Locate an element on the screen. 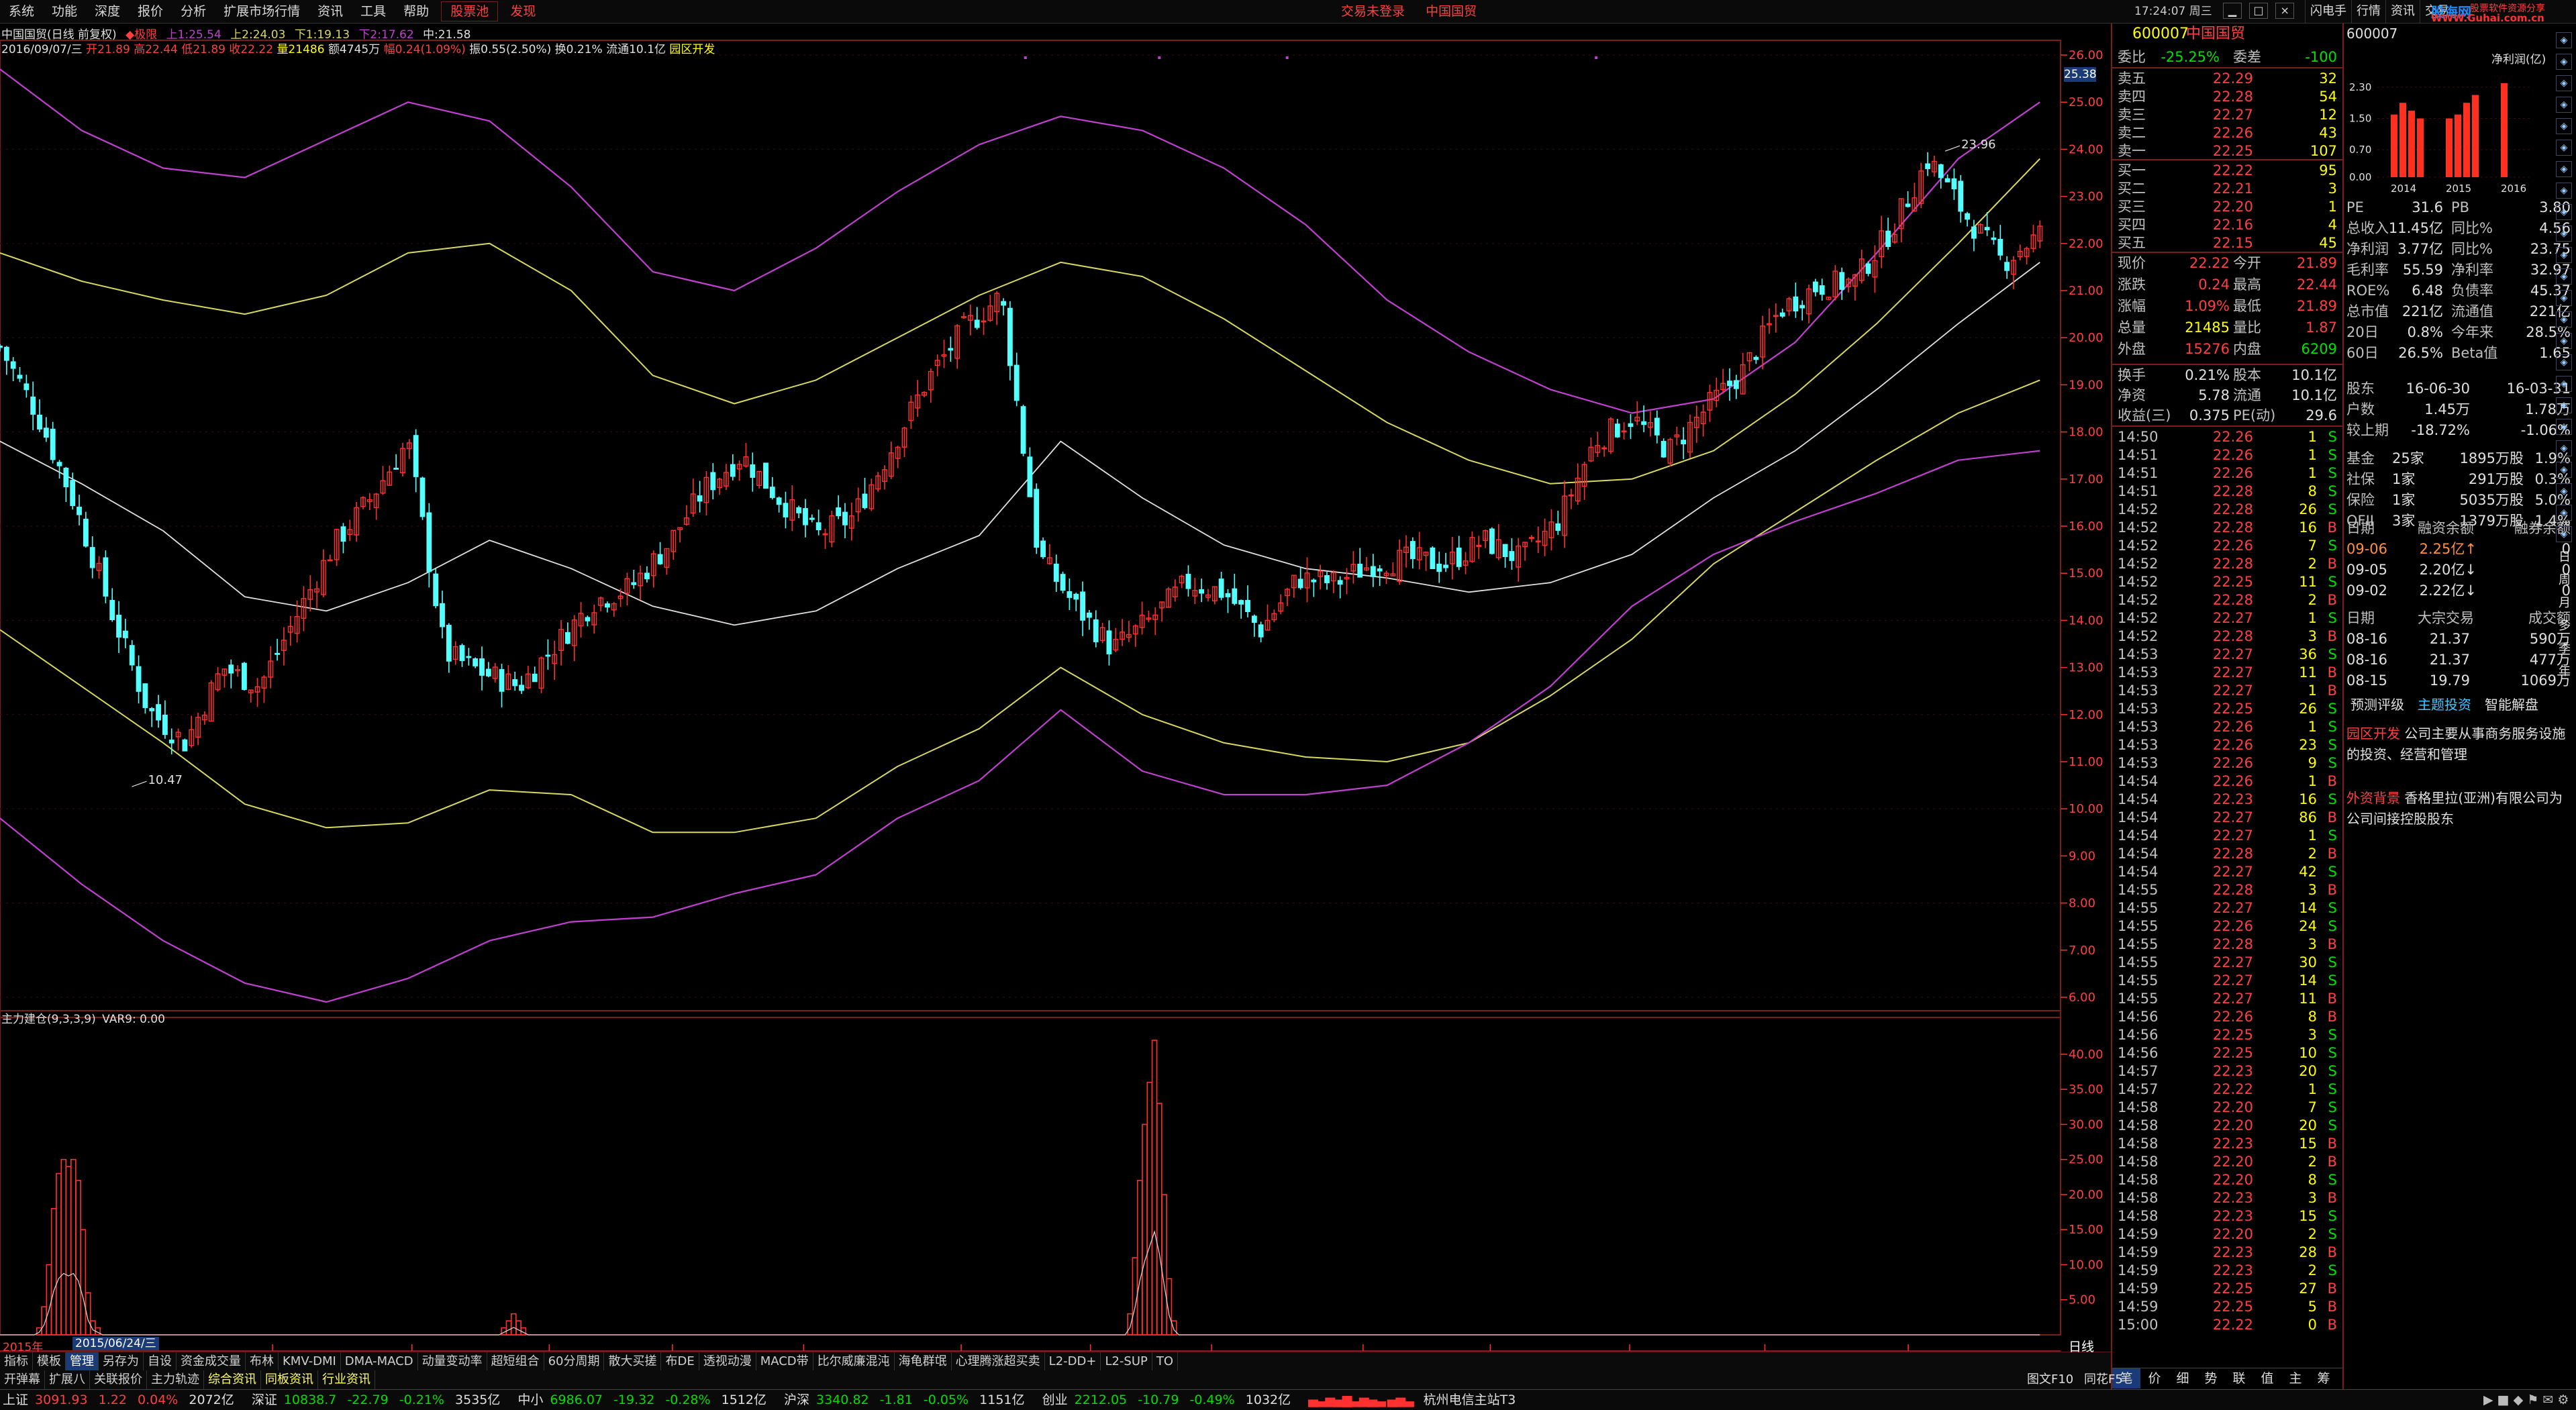  period-4: 季 is located at coordinates (2564, 647).